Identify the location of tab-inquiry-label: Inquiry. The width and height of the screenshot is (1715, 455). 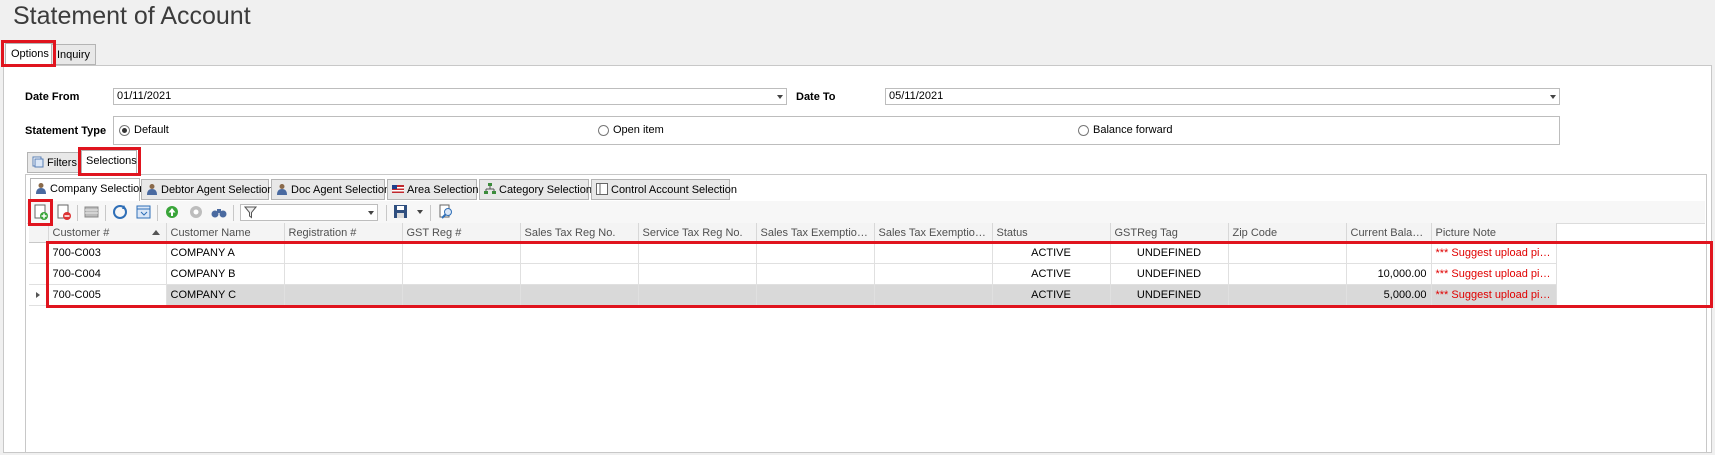
(74, 55).